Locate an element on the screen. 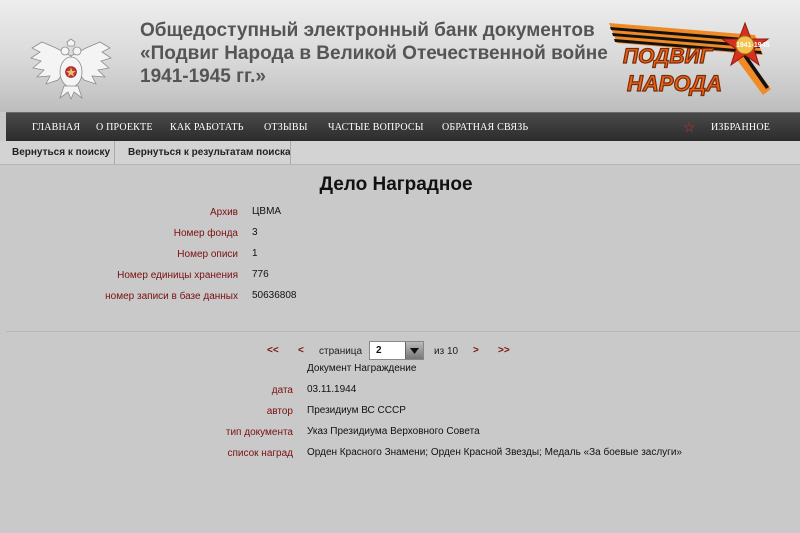 This screenshot has height=533, width=800. page-select-value: 2 is located at coordinates (379, 350).